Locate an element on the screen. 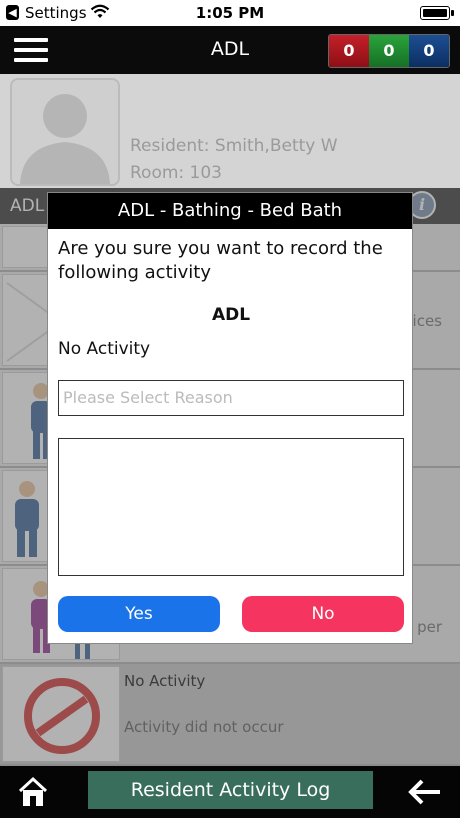 The height and width of the screenshot is (818, 460). alert-counters: 0 0 0 is located at coordinates (389, 51).